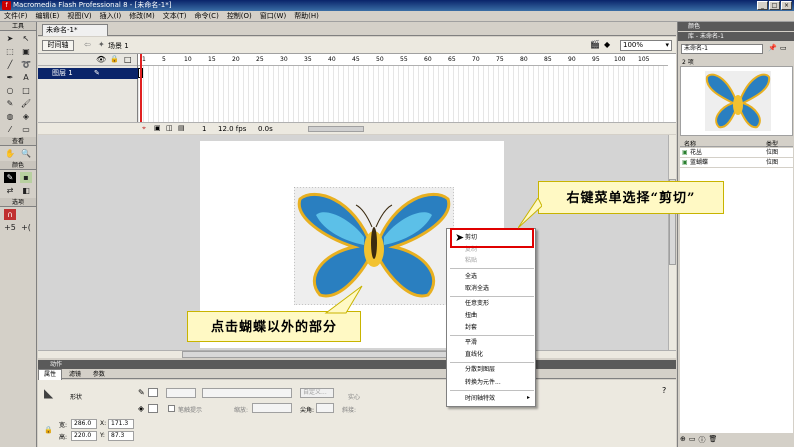  I want to click on menu-text: 文本(T), so click(175, 16).